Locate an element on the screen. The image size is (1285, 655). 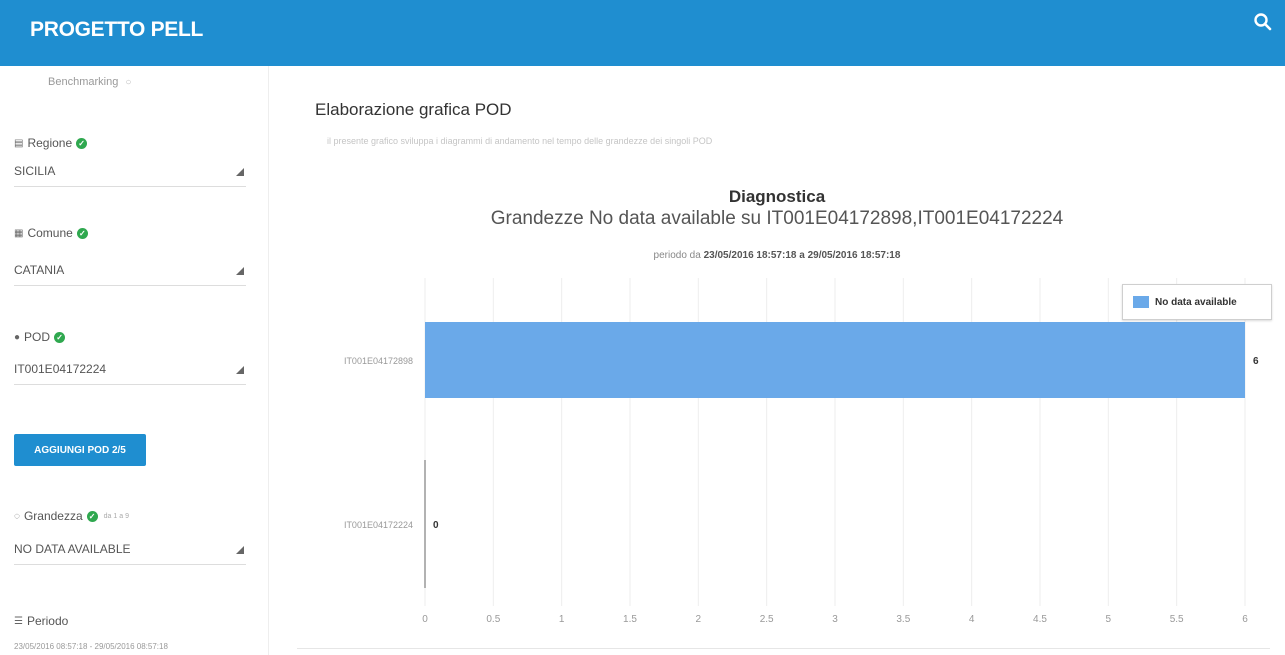
pod-value: IT001E04172224 is located at coordinates (60, 369).